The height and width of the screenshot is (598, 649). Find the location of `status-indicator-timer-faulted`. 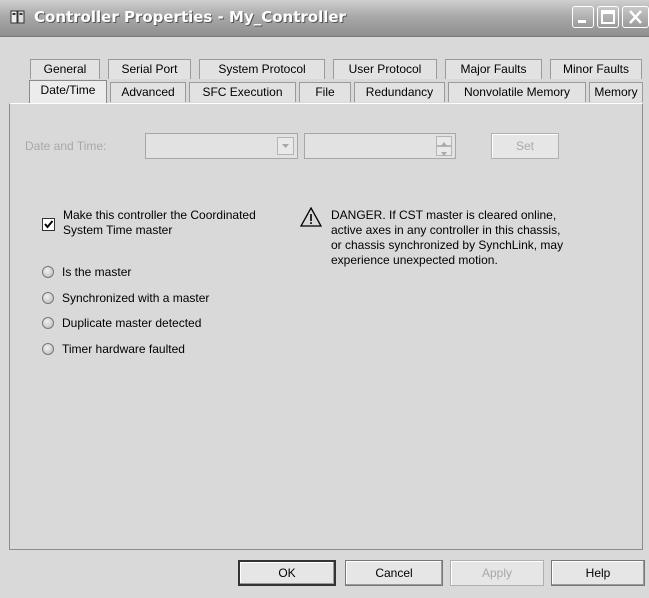

status-indicator-timer-faulted is located at coordinates (48, 349).